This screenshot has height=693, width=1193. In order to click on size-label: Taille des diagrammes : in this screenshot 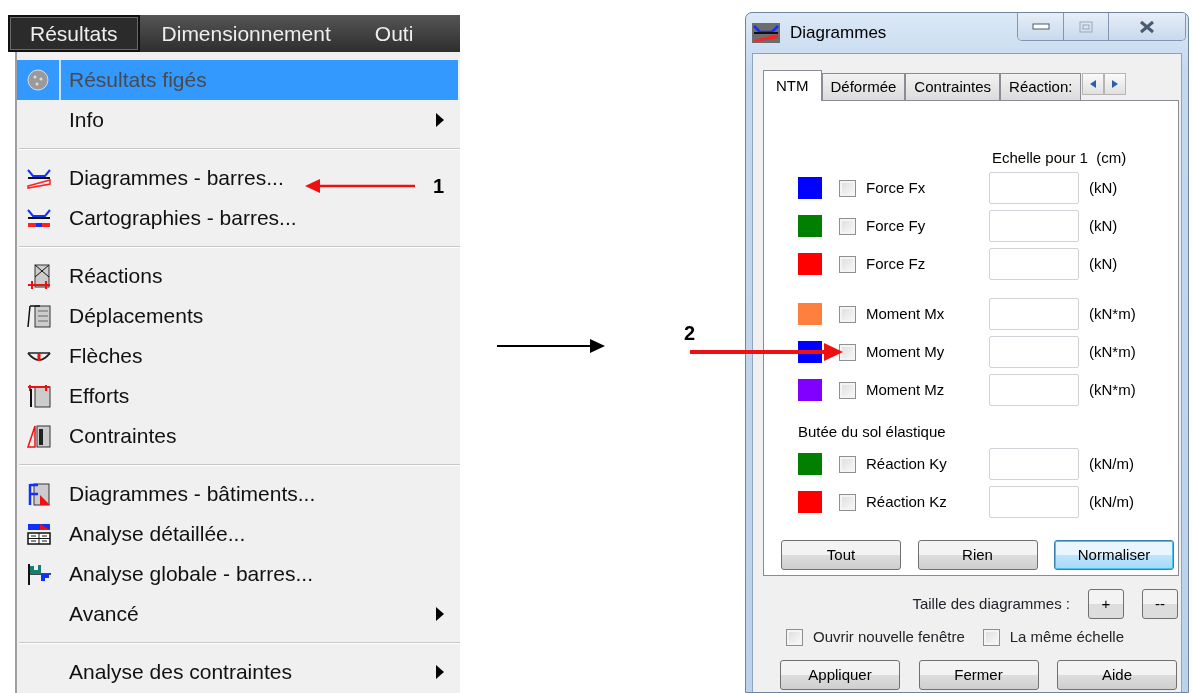, I will do `click(991, 603)`.